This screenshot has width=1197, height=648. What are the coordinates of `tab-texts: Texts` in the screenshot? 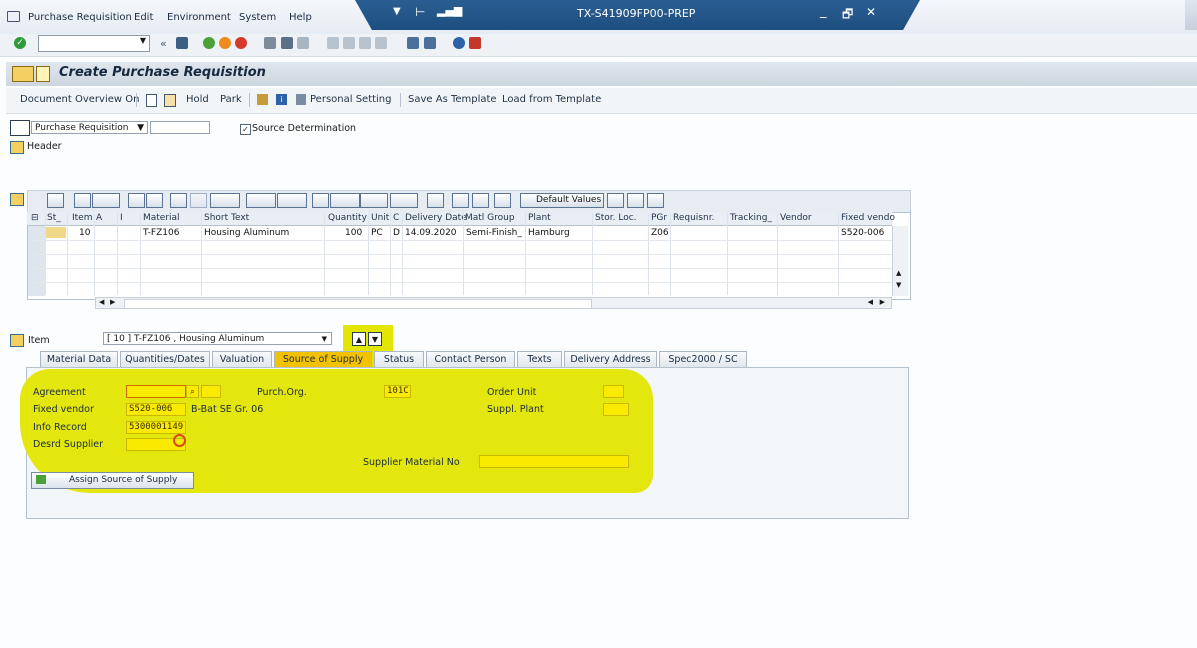 It's located at (539, 359).